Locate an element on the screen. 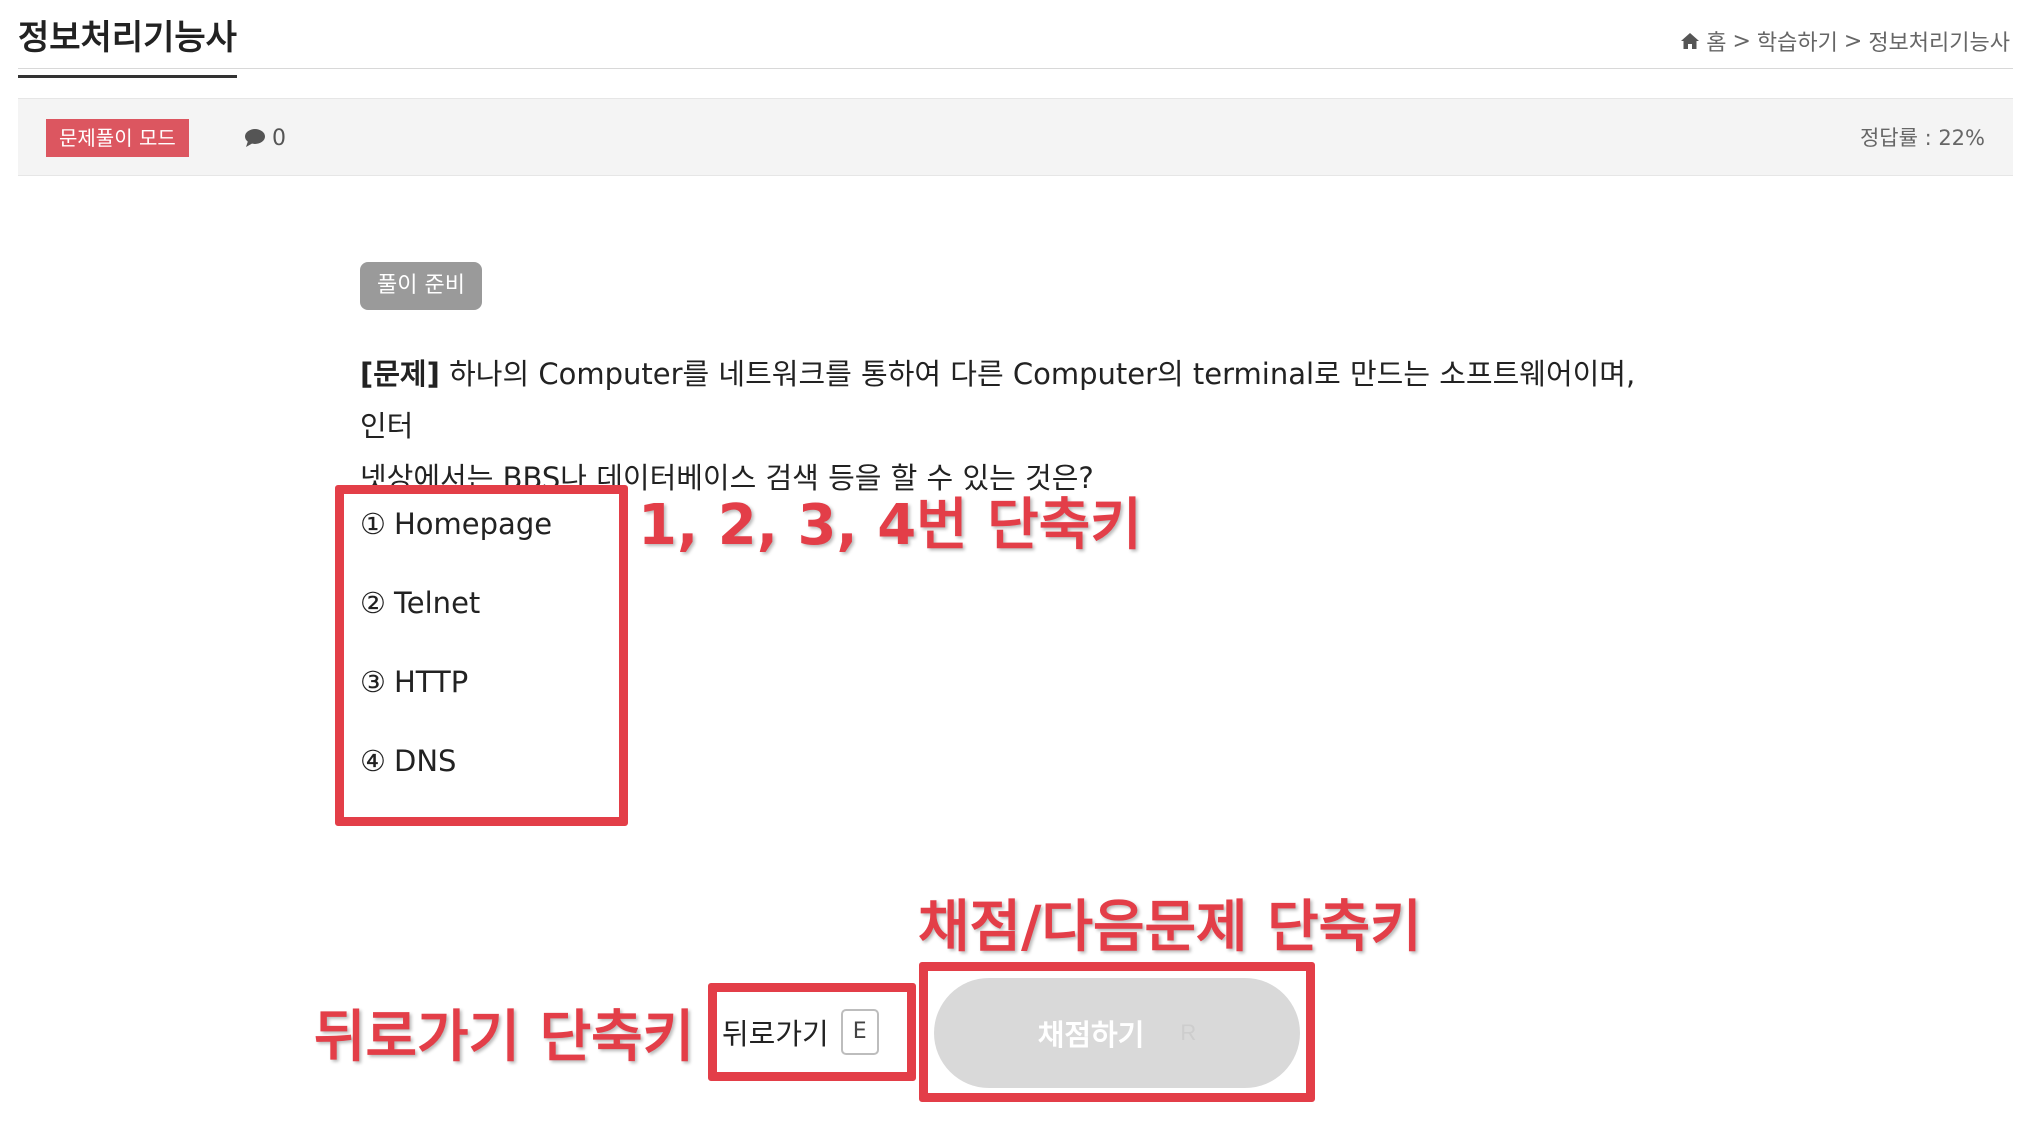  comment-count: 0 is located at coordinates (279, 138).